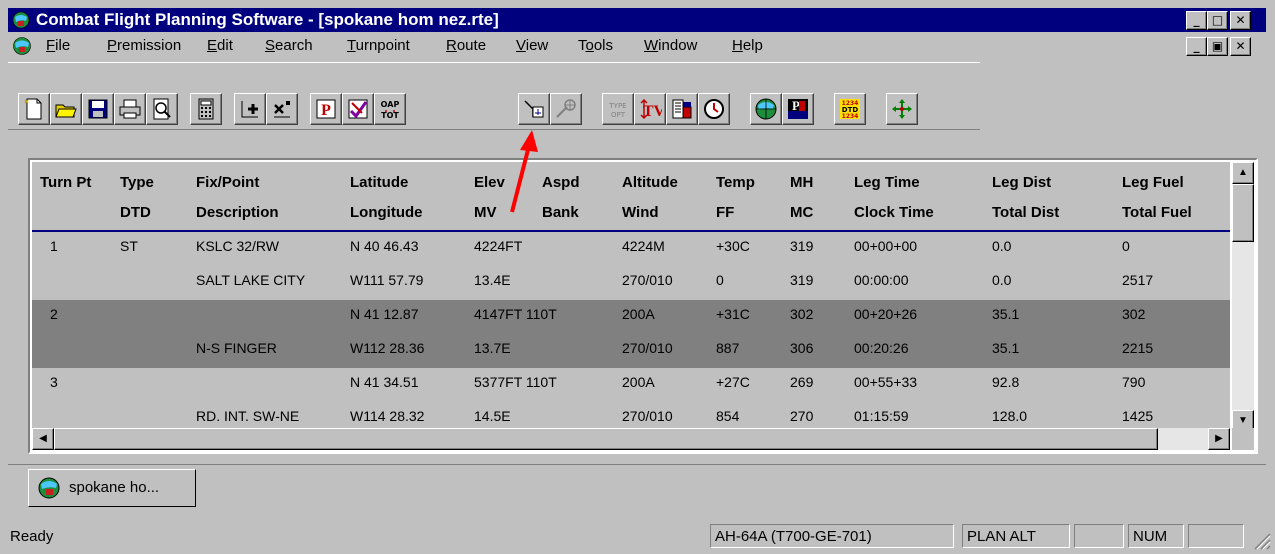  I want to click on cell-ff: 887, so click(728, 348).